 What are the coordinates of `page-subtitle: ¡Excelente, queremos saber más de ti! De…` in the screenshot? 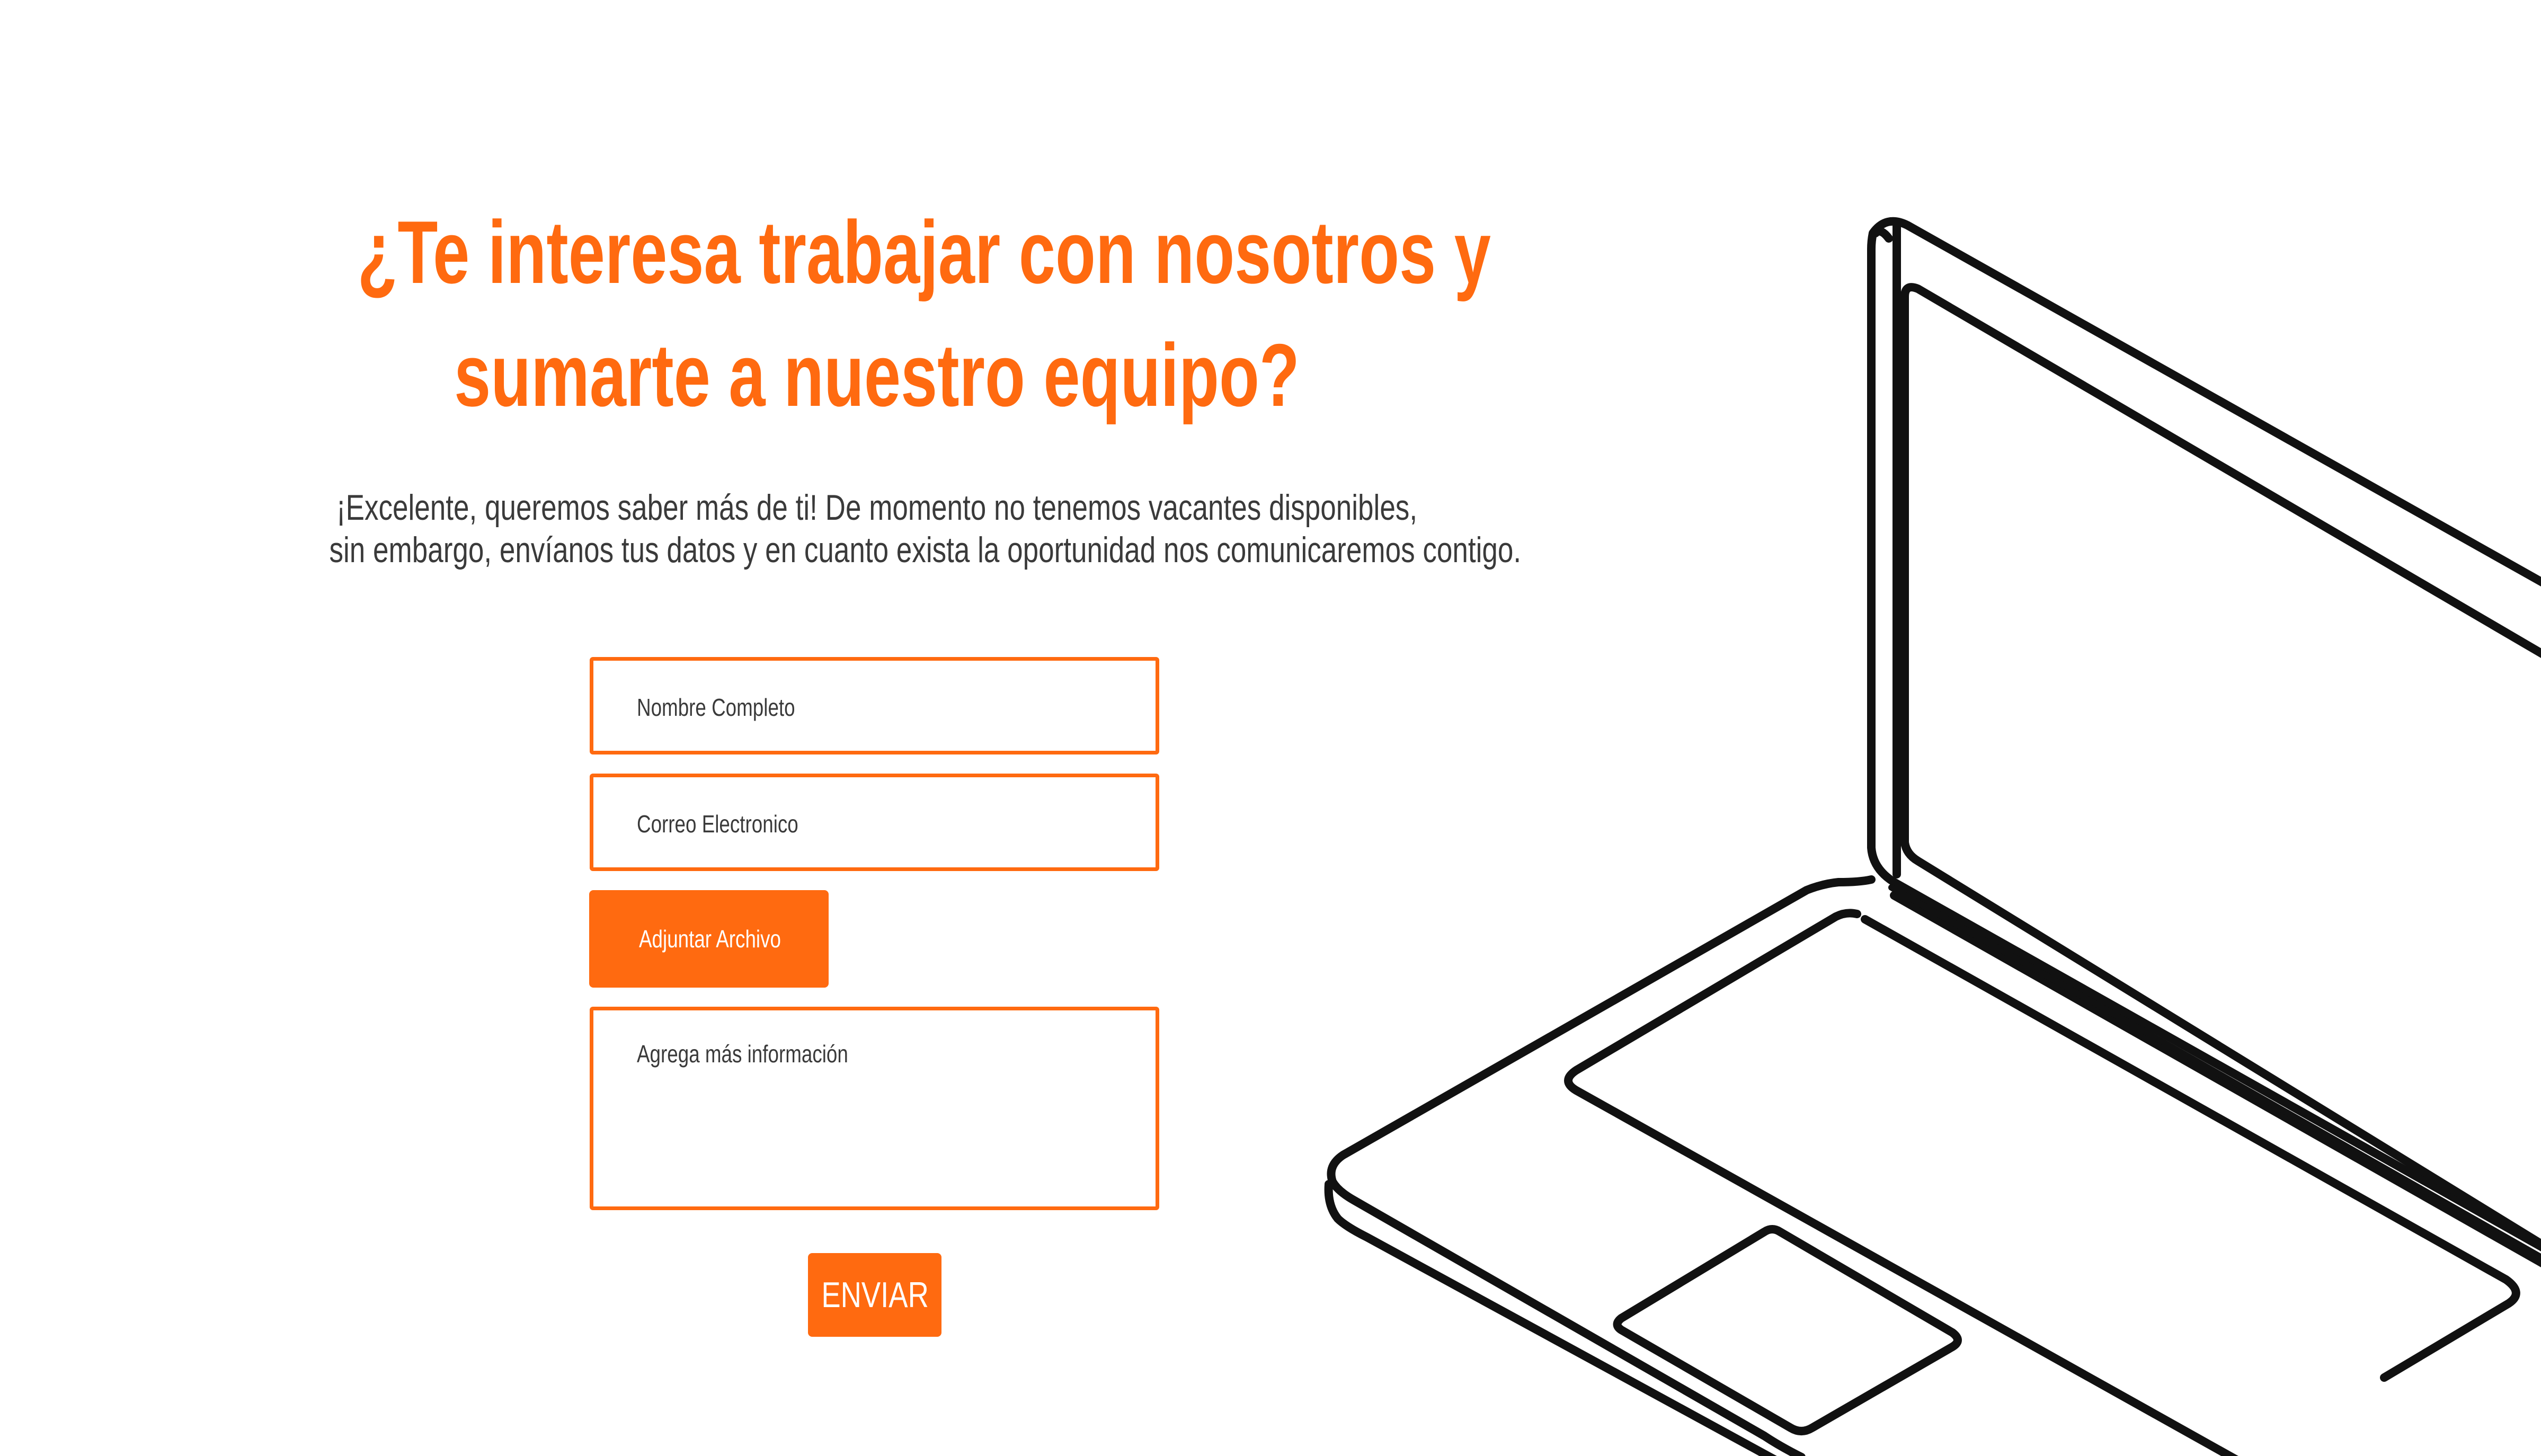 It's located at (925, 528).